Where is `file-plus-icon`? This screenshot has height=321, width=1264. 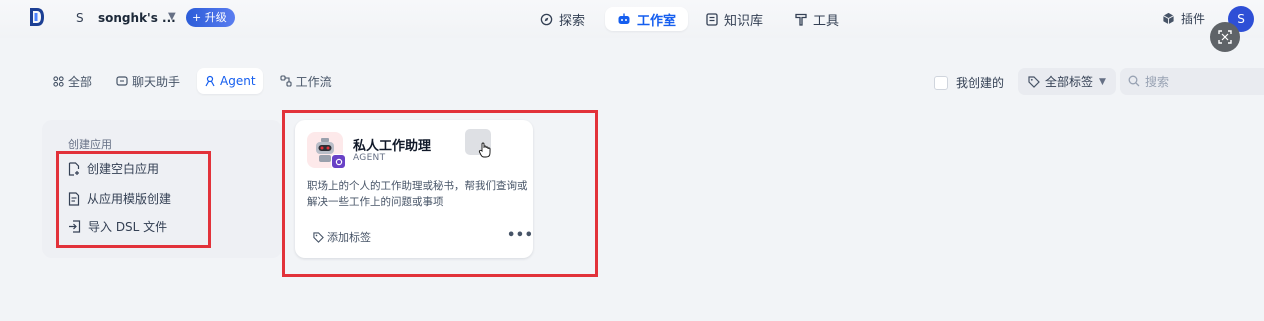
file-plus-icon is located at coordinates (74, 168).